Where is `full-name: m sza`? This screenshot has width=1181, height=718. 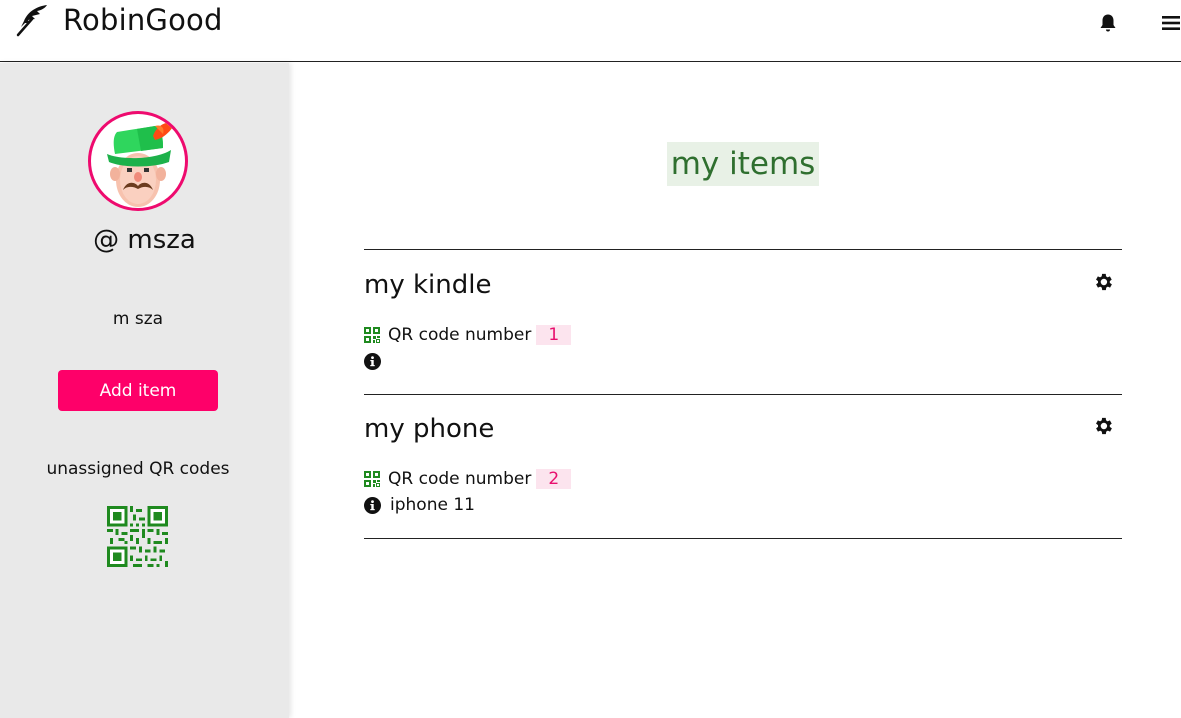 full-name: m sza is located at coordinates (138, 319).